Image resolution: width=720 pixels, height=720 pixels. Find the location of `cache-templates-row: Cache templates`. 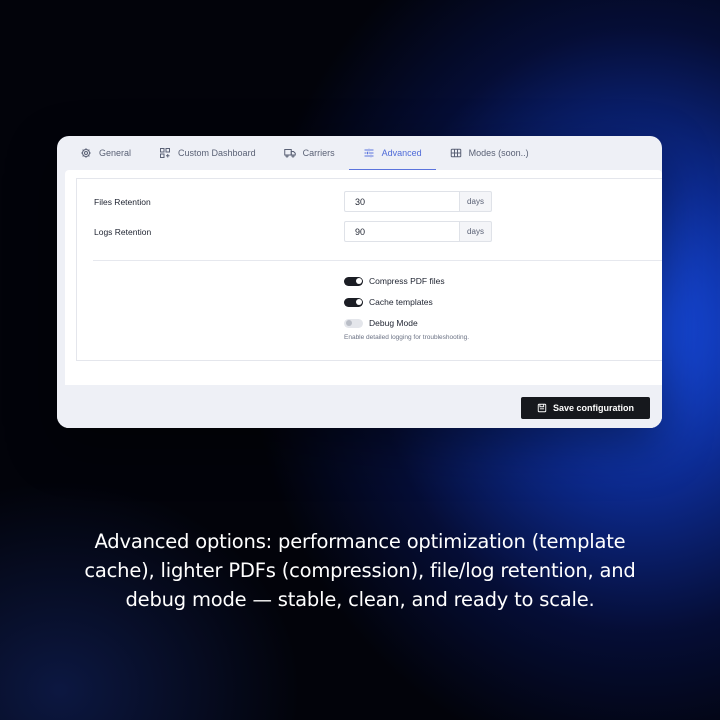

cache-templates-row: Cache templates is located at coordinates (388, 302).